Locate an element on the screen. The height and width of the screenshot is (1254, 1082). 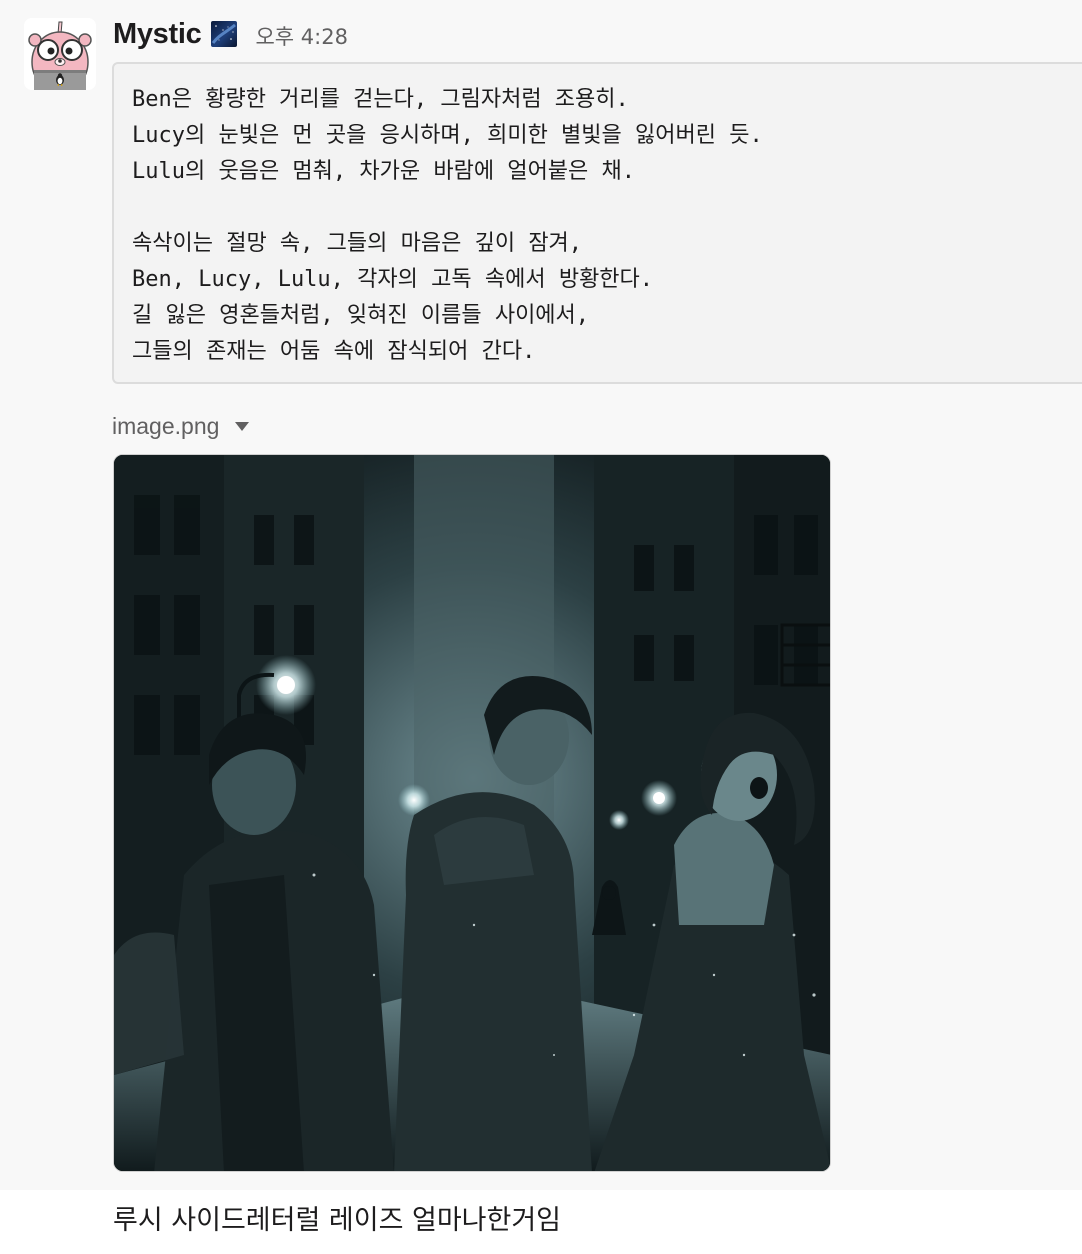
code-line: 길 잃은 영혼들처럼, 잊혀진 이름들 사이에서, is located at coordinates (361, 315).